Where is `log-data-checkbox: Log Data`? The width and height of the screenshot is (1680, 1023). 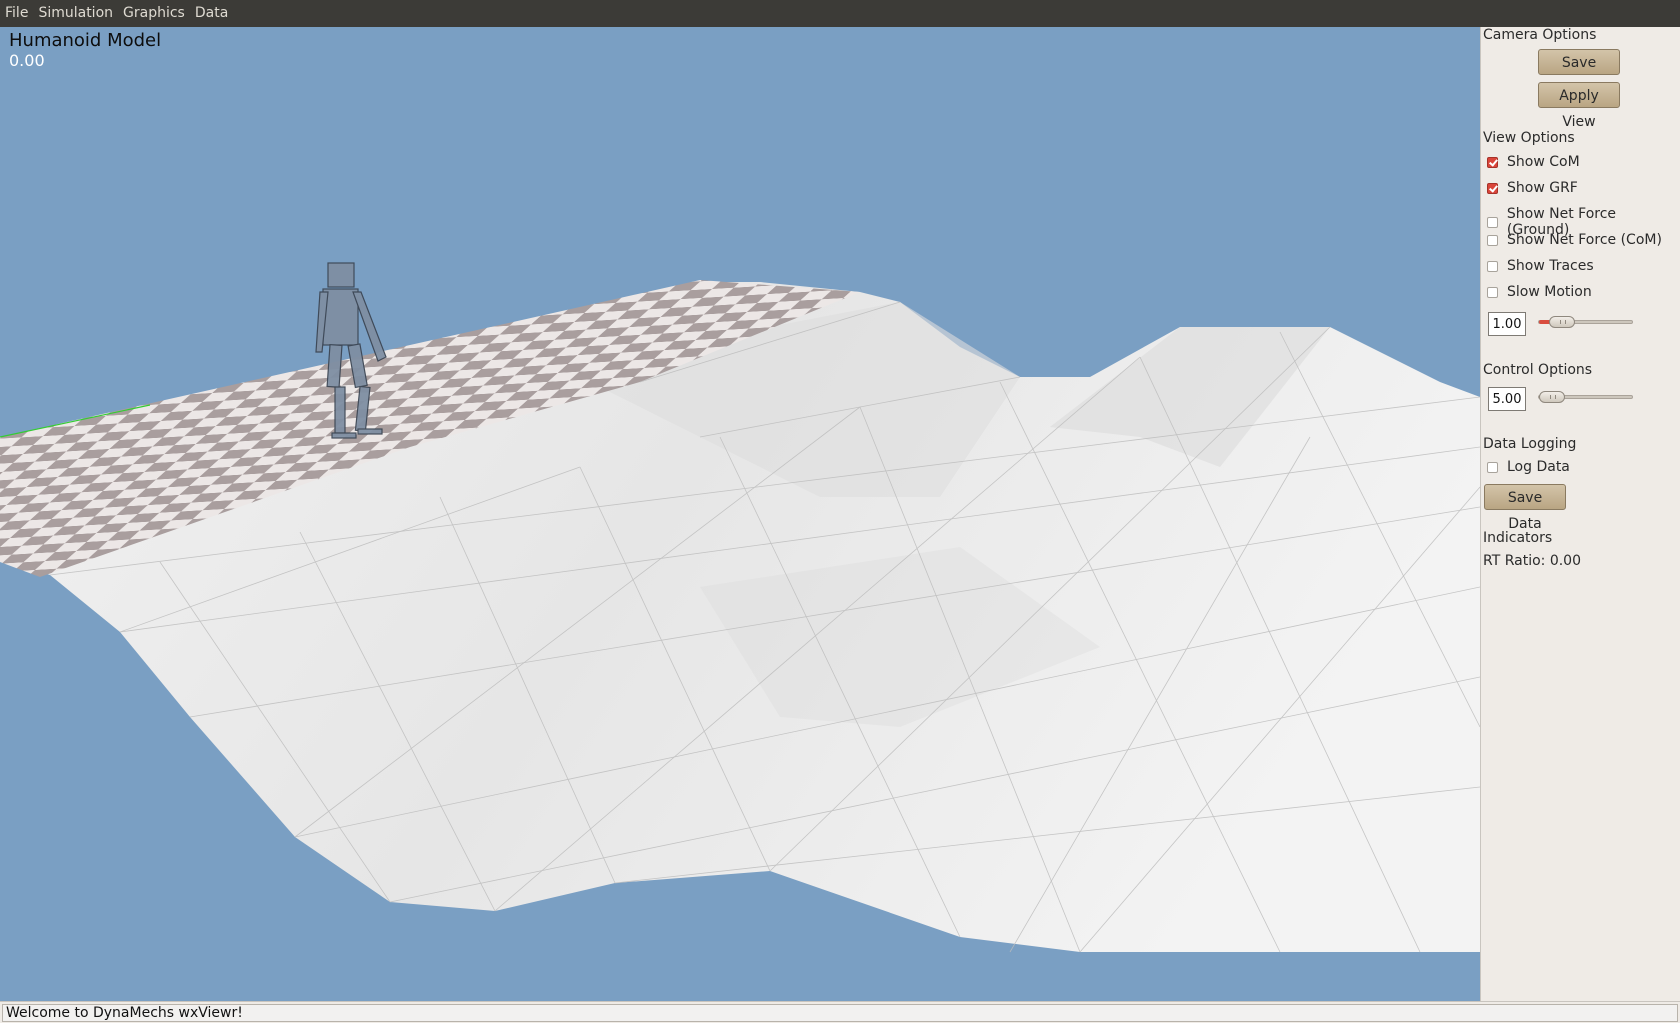
log-data-checkbox: Log Data is located at coordinates (1528, 467).